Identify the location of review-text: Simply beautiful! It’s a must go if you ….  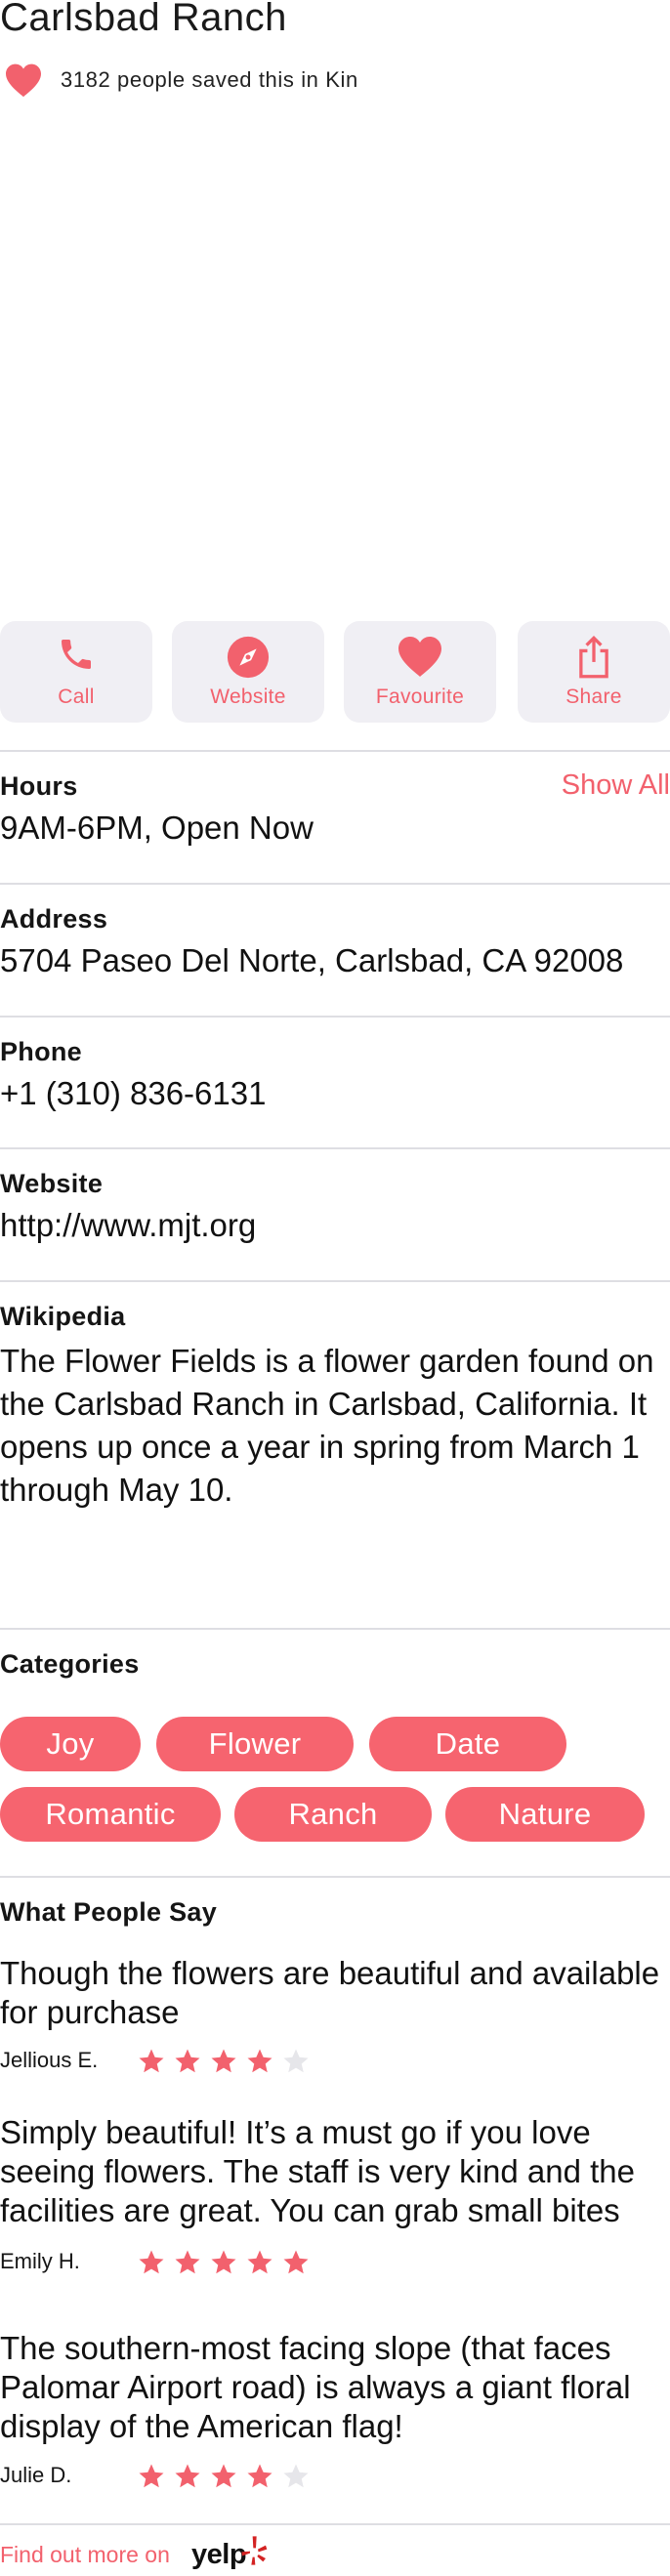
(317, 2171).